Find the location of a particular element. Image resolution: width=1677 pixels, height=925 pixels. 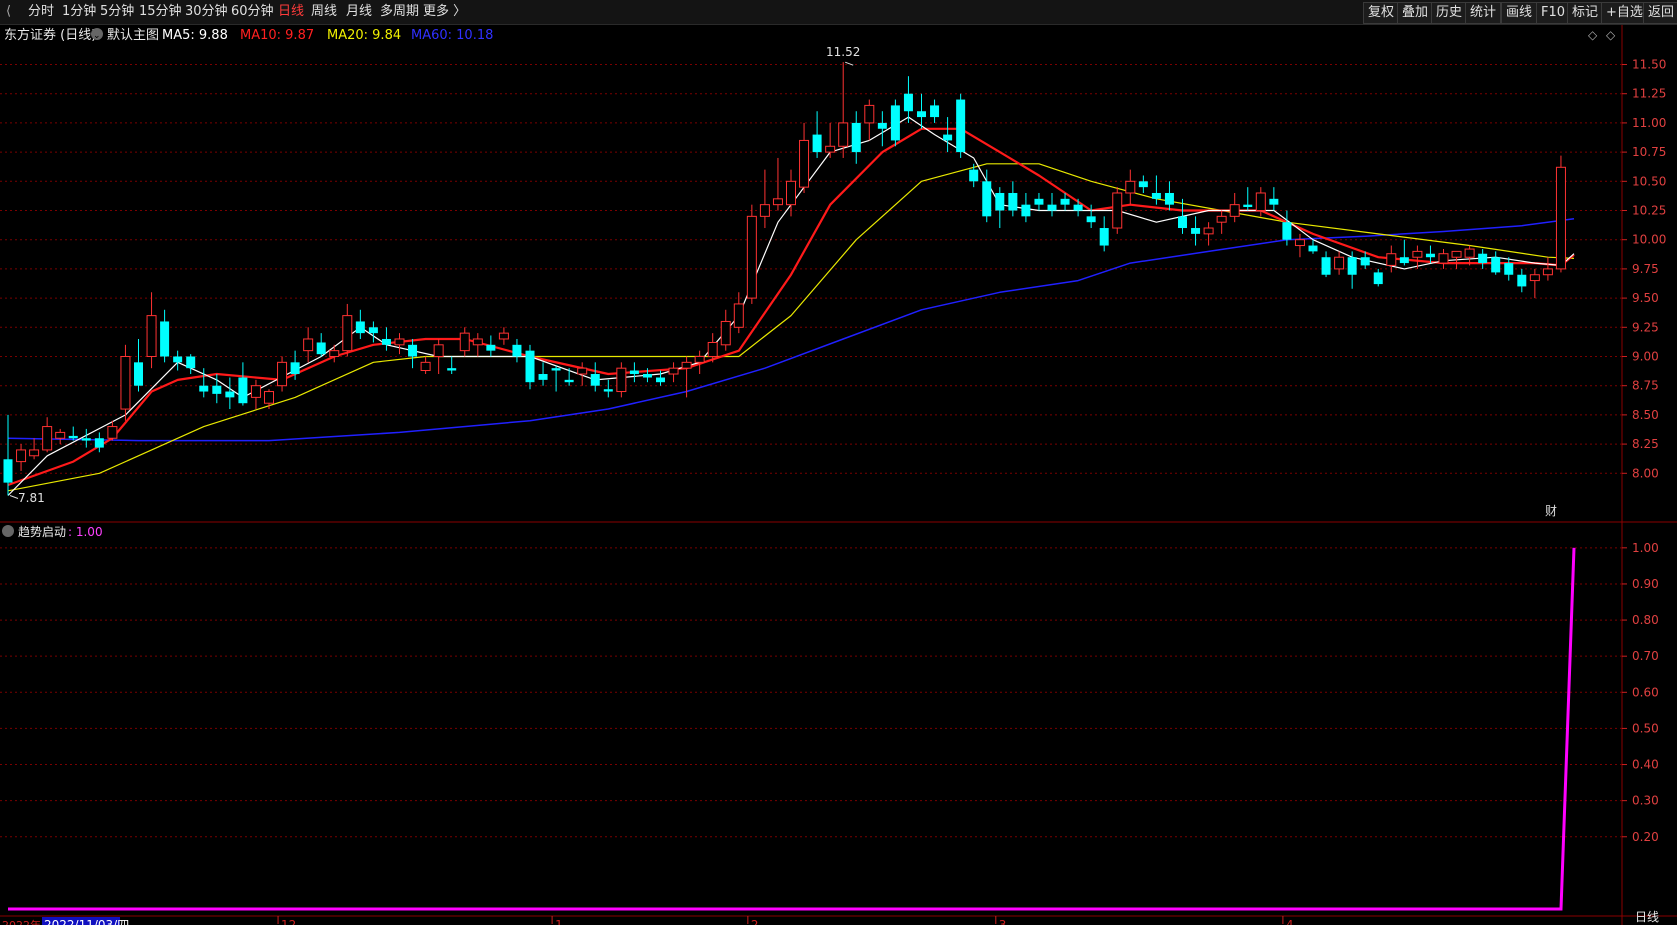

period-tab: 15分钟 is located at coordinates (160, 12).